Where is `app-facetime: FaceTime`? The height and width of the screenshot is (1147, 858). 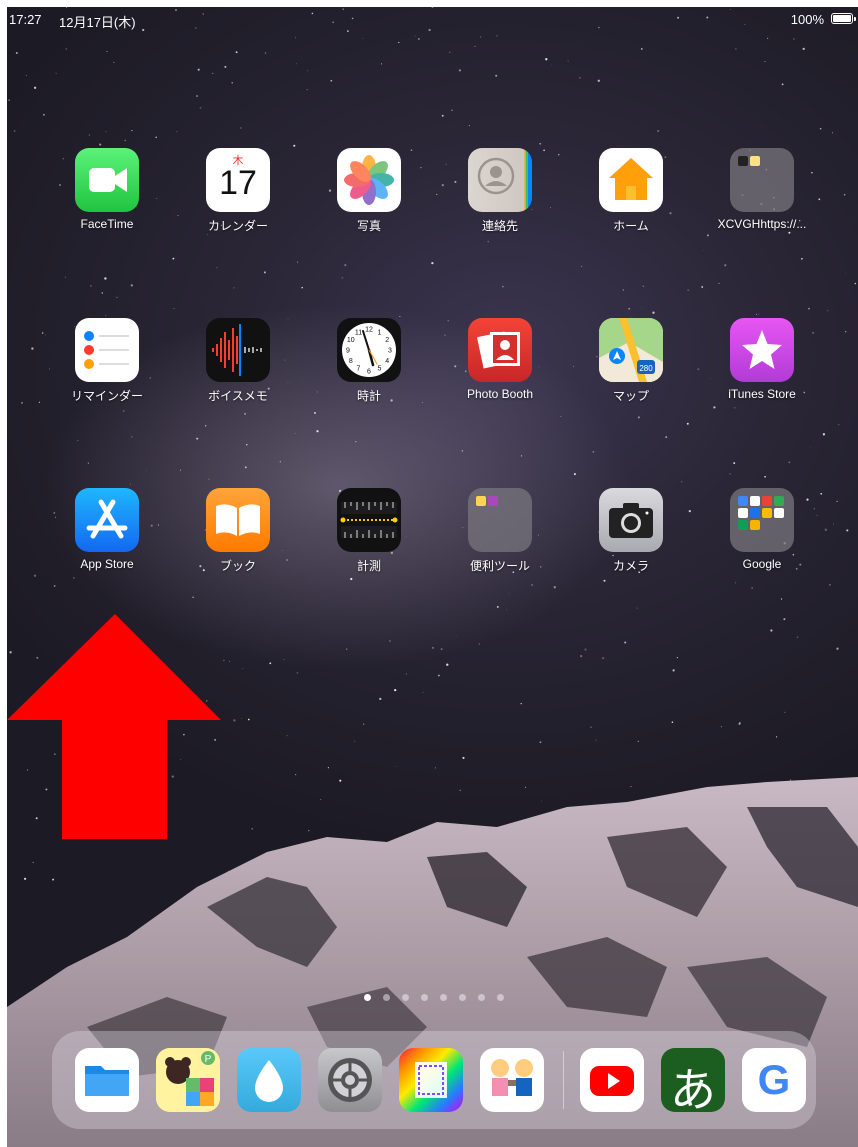
app-facetime: FaceTime is located at coordinates (107, 189).